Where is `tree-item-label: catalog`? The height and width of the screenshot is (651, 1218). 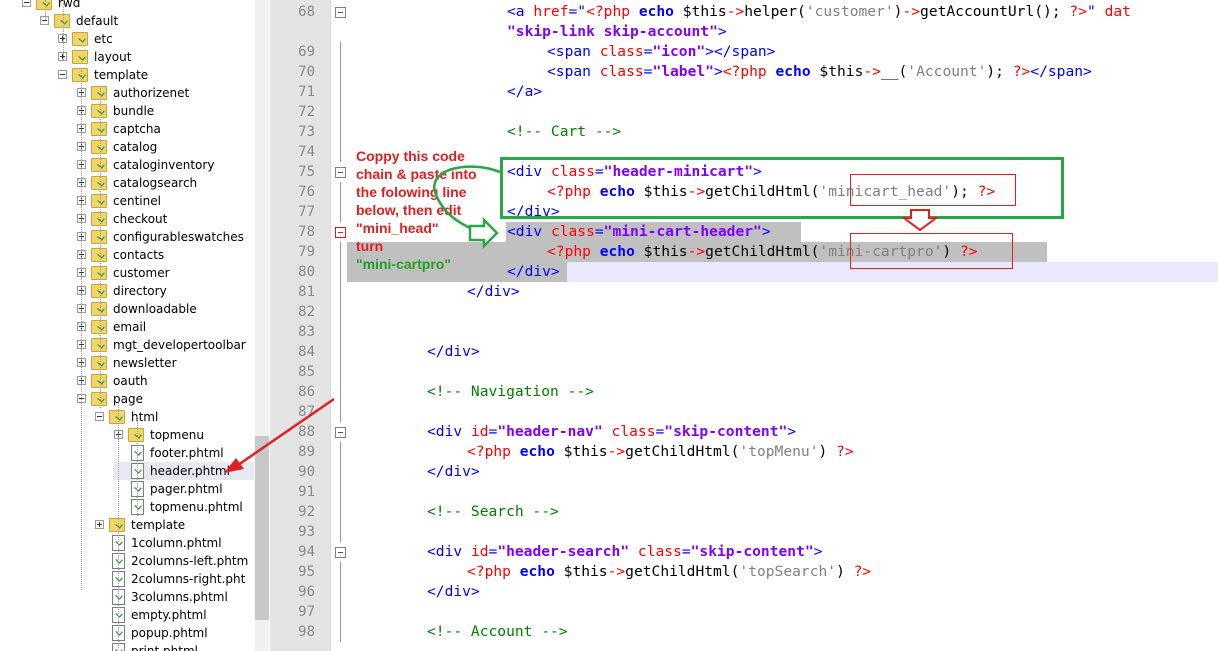 tree-item-label: catalog is located at coordinates (135, 147).